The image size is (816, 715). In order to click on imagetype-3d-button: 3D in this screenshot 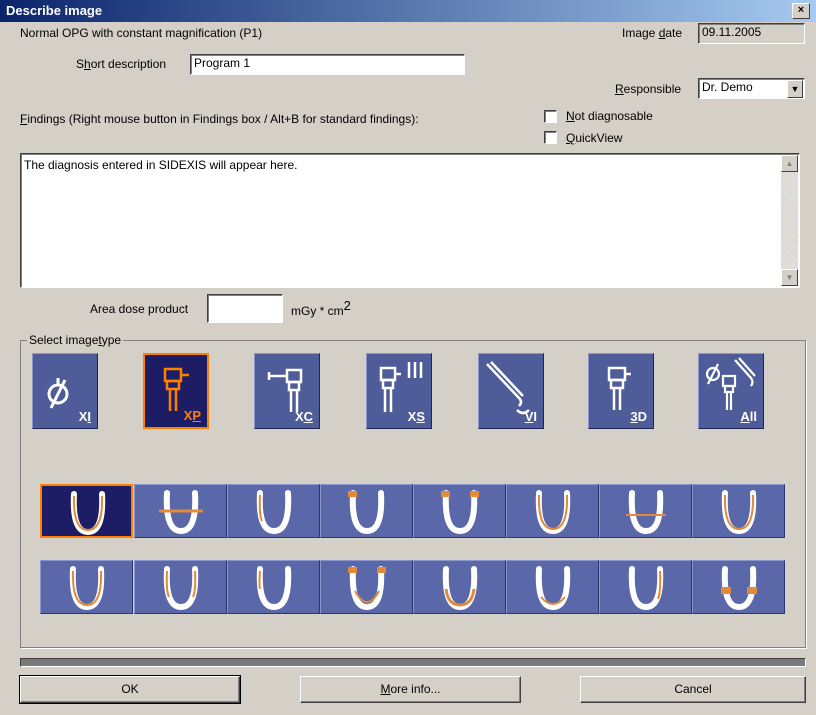, I will do `click(621, 391)`.